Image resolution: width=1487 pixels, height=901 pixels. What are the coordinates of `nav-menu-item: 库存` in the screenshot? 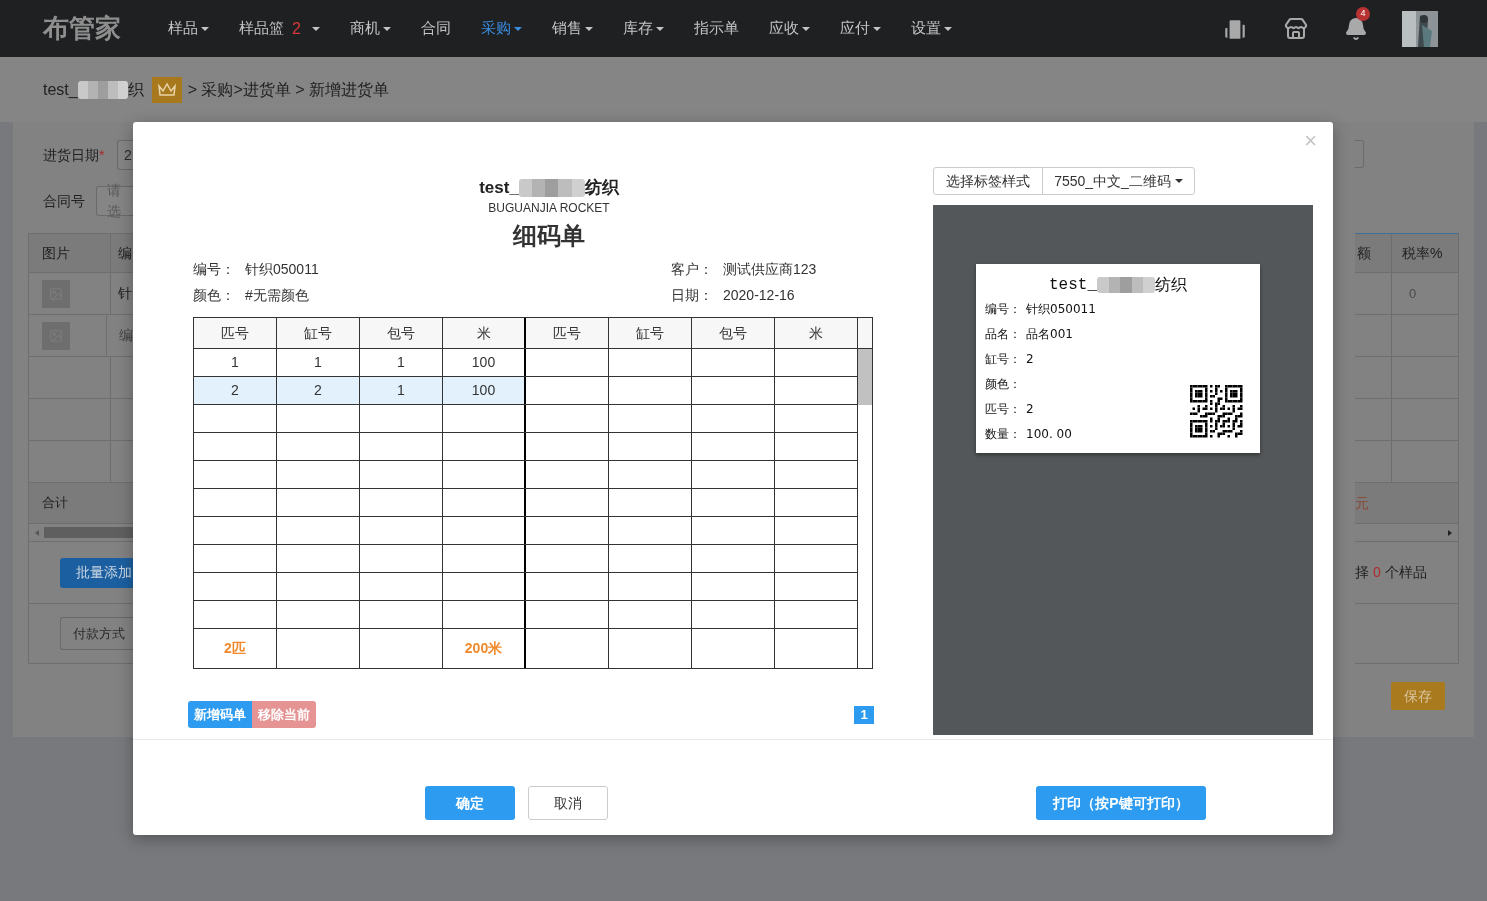 It's located at (643, 28).